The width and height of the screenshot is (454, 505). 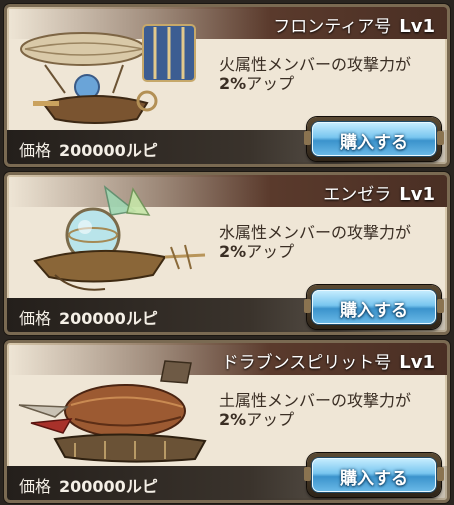 What do you see at coordinates (315, 64) in the screenshot?
I see `effect-text: 火属性メンバーの攻撃力が` at bounding box center [315, 64].